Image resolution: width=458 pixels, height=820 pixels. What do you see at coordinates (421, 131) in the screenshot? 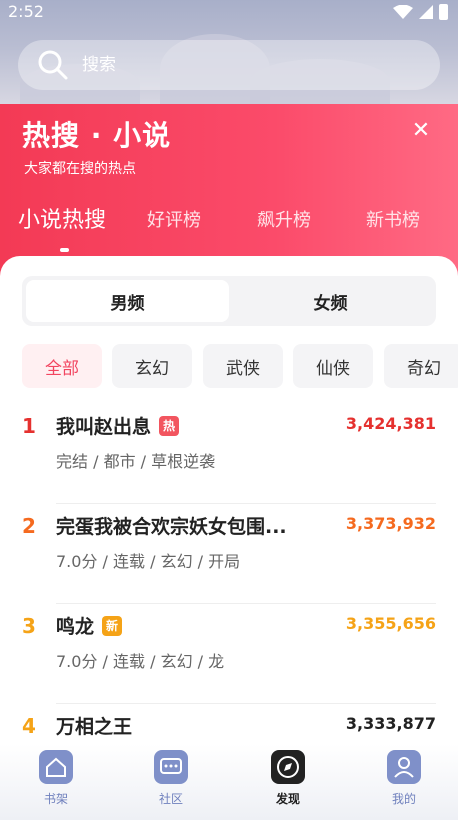
I see `close-icon: ✕` at bounding box center [421, 131].